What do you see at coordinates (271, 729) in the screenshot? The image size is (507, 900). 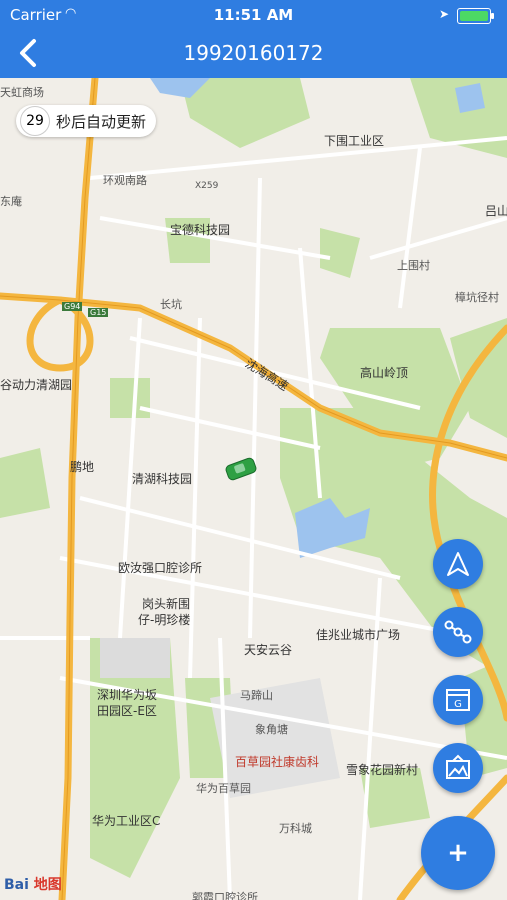 I see `poi-xiangjiao: 象角塘` at bounding box center [271, 729].